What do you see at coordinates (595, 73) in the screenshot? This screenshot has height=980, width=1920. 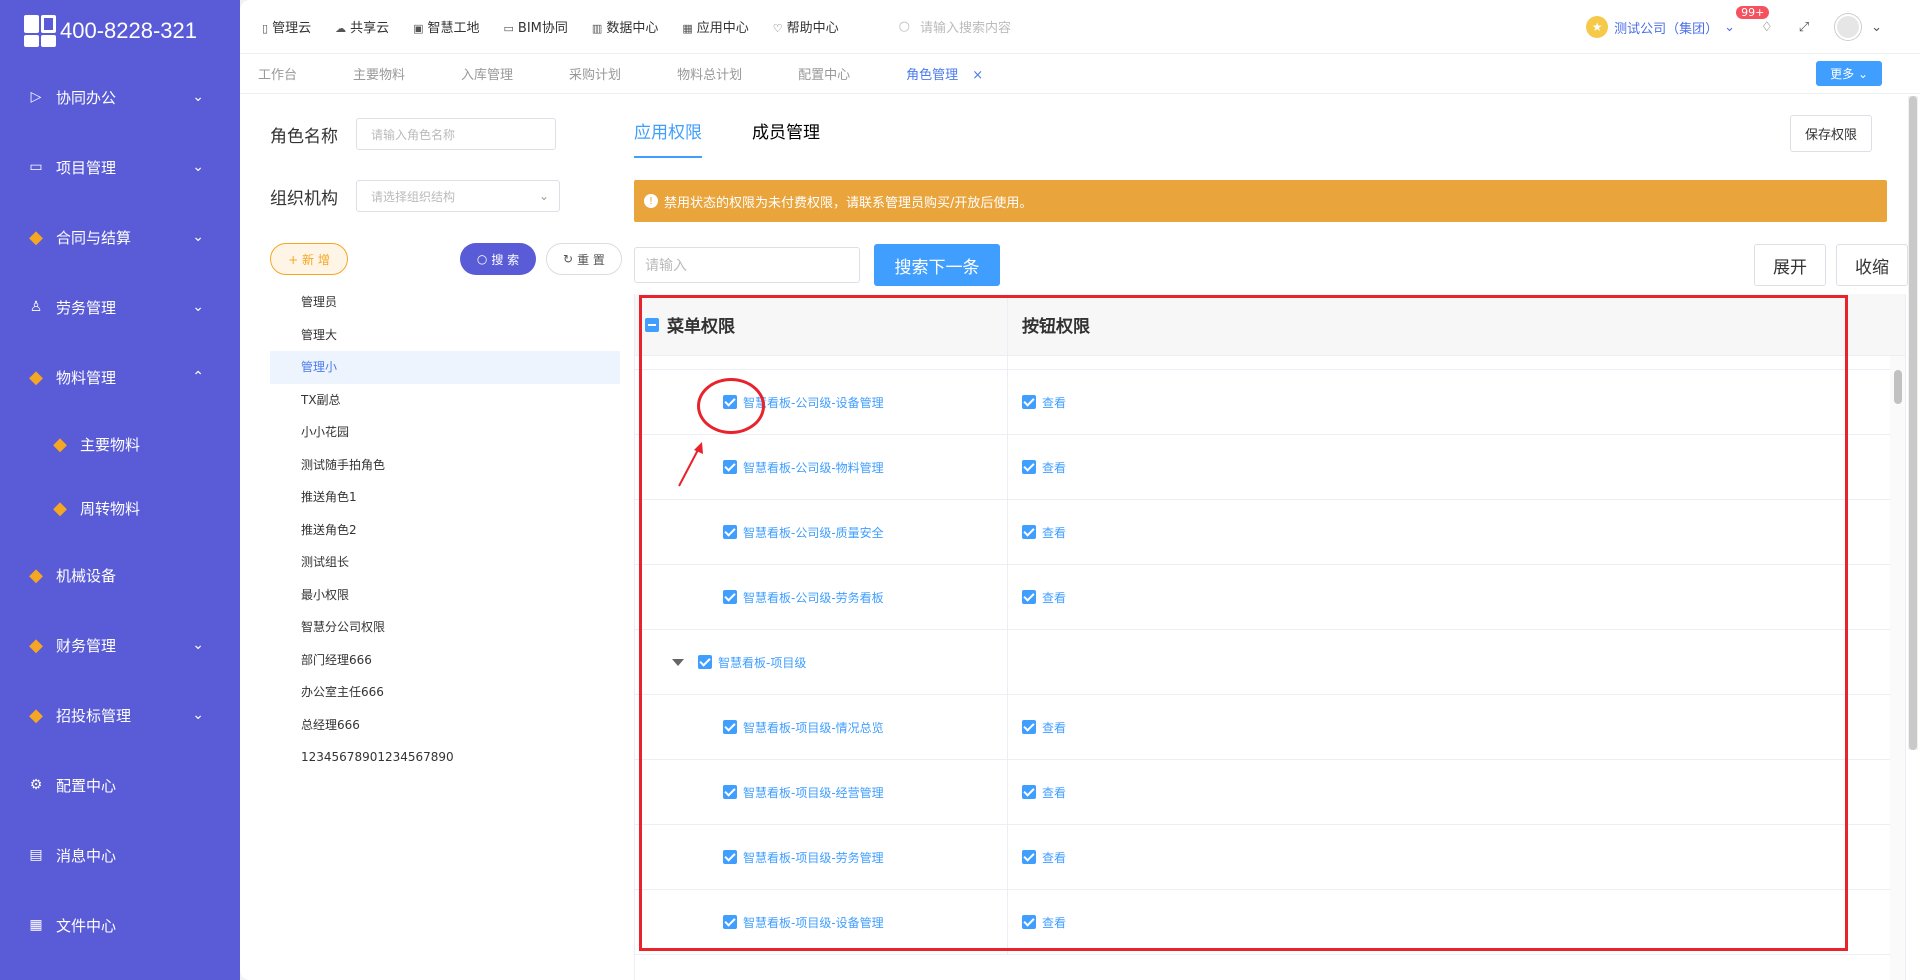 I see `tab-purchase-plan: 采购计划` at bounding box center [595, 73].